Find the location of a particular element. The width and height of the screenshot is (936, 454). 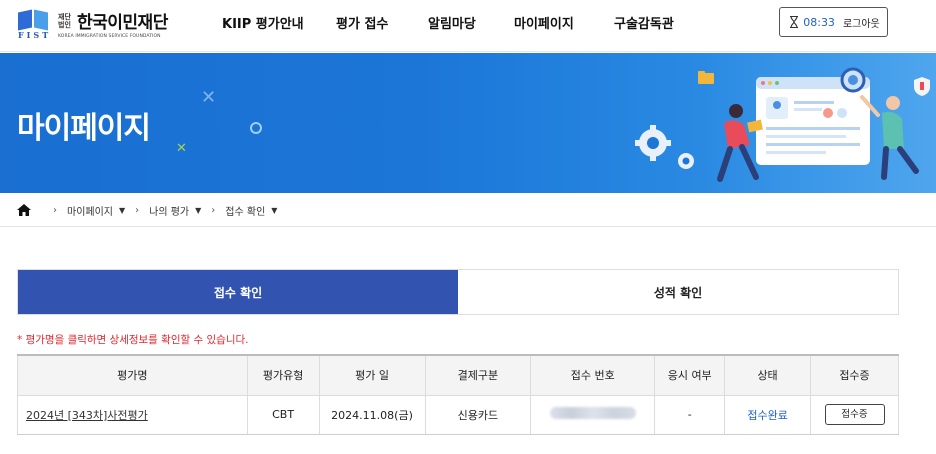

decorative-circle-icon is located at coordinates (256, 128).